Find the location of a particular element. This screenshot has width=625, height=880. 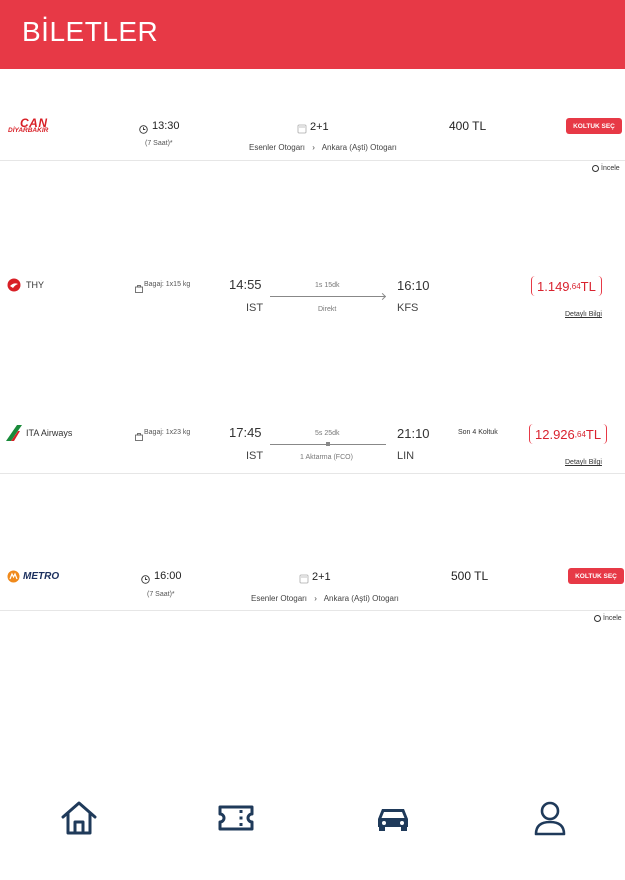

bottom-navigation is located at coordinates (312, 820).